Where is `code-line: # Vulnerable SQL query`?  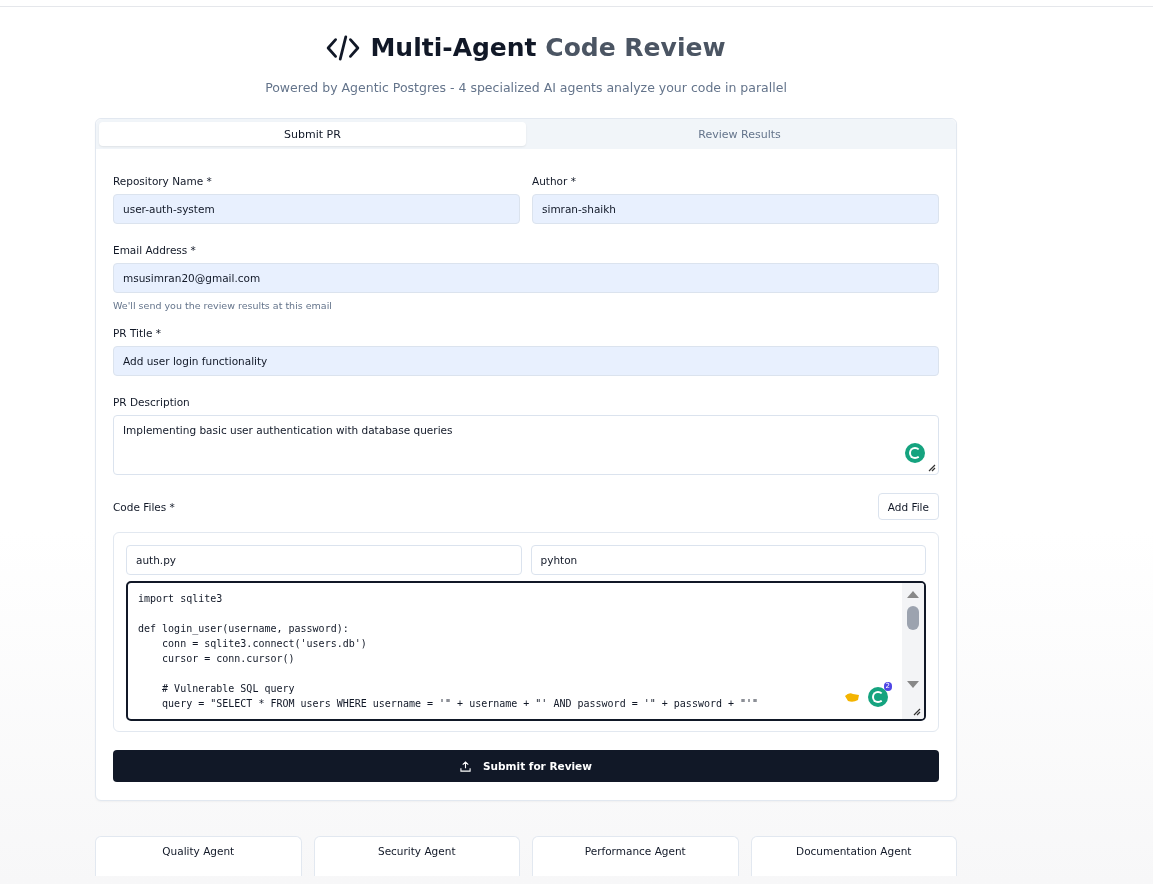
code-line: # Vulnerable SQL query is located at coordinates (228, 689).